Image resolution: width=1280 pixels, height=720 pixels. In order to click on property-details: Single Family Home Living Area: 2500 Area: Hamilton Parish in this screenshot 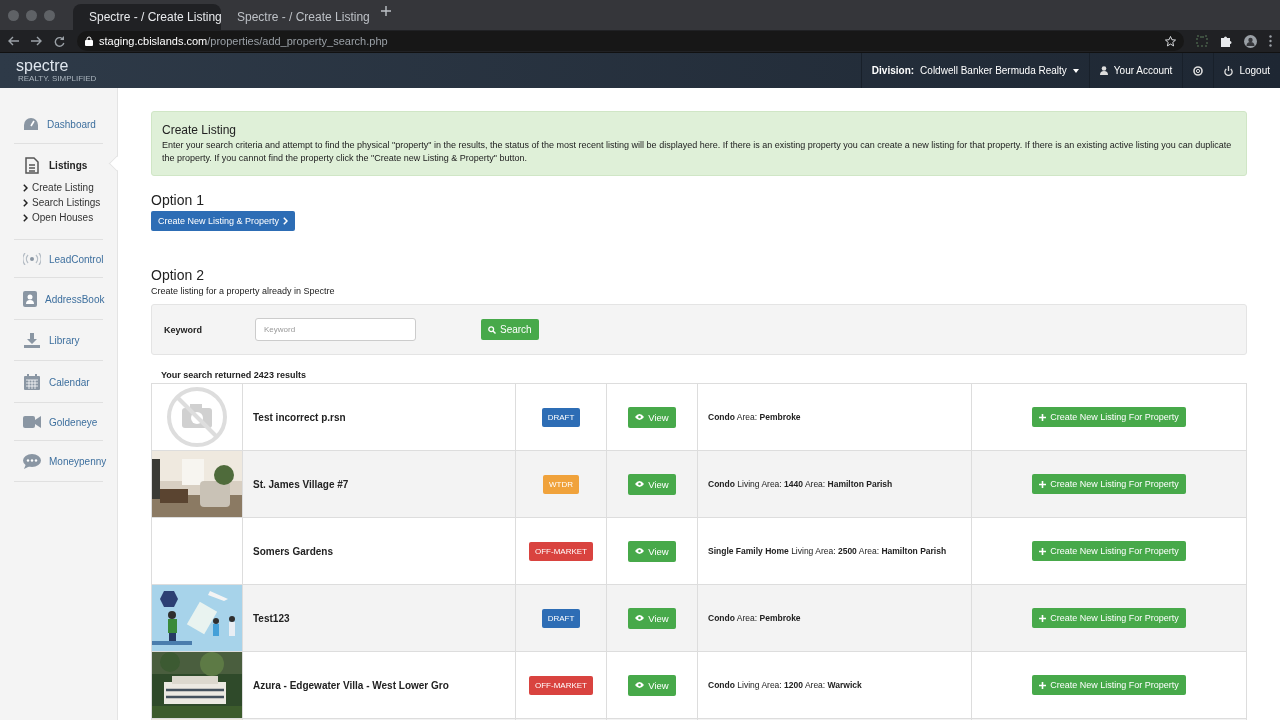, I will do `click(827, 550)`.